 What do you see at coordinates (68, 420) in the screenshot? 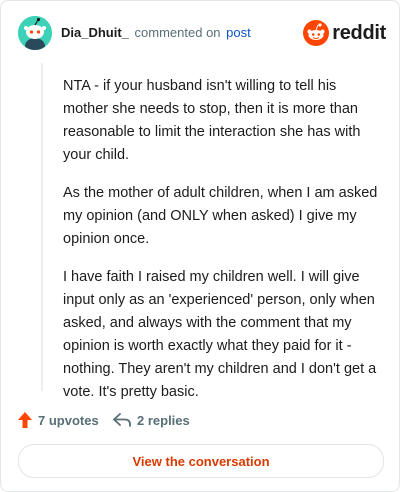
I see `upvotes-count: 7 upvotes` at bounding box center [68, 420].